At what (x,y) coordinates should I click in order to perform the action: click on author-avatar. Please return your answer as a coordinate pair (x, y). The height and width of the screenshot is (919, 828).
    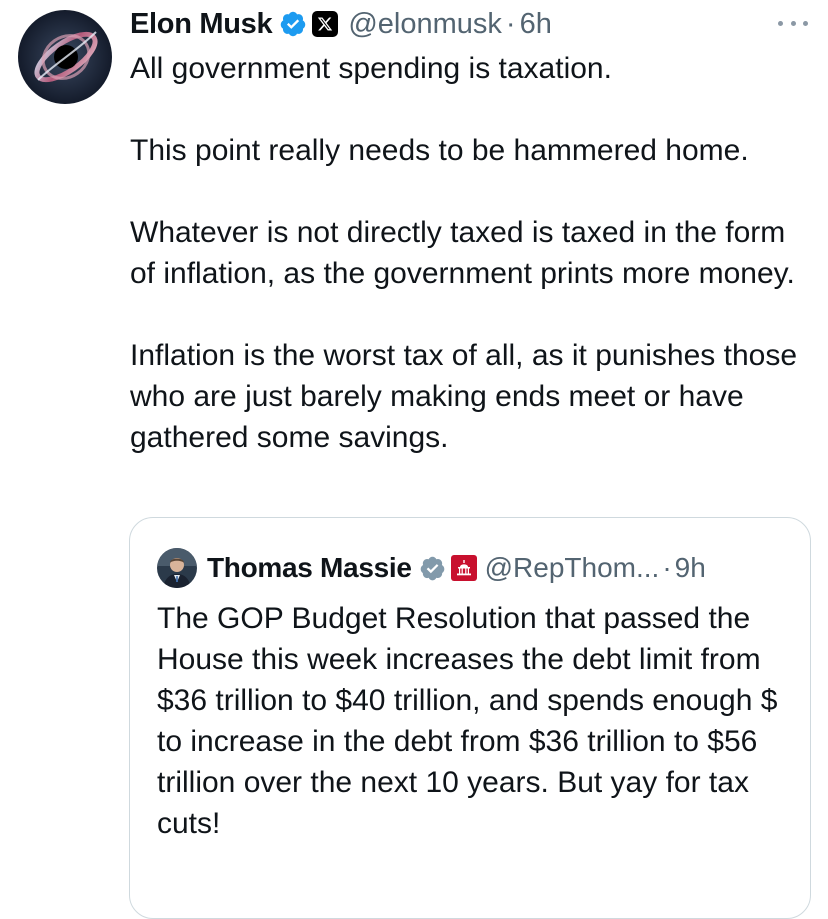
    Looking at the image, I should click on (65, 57).